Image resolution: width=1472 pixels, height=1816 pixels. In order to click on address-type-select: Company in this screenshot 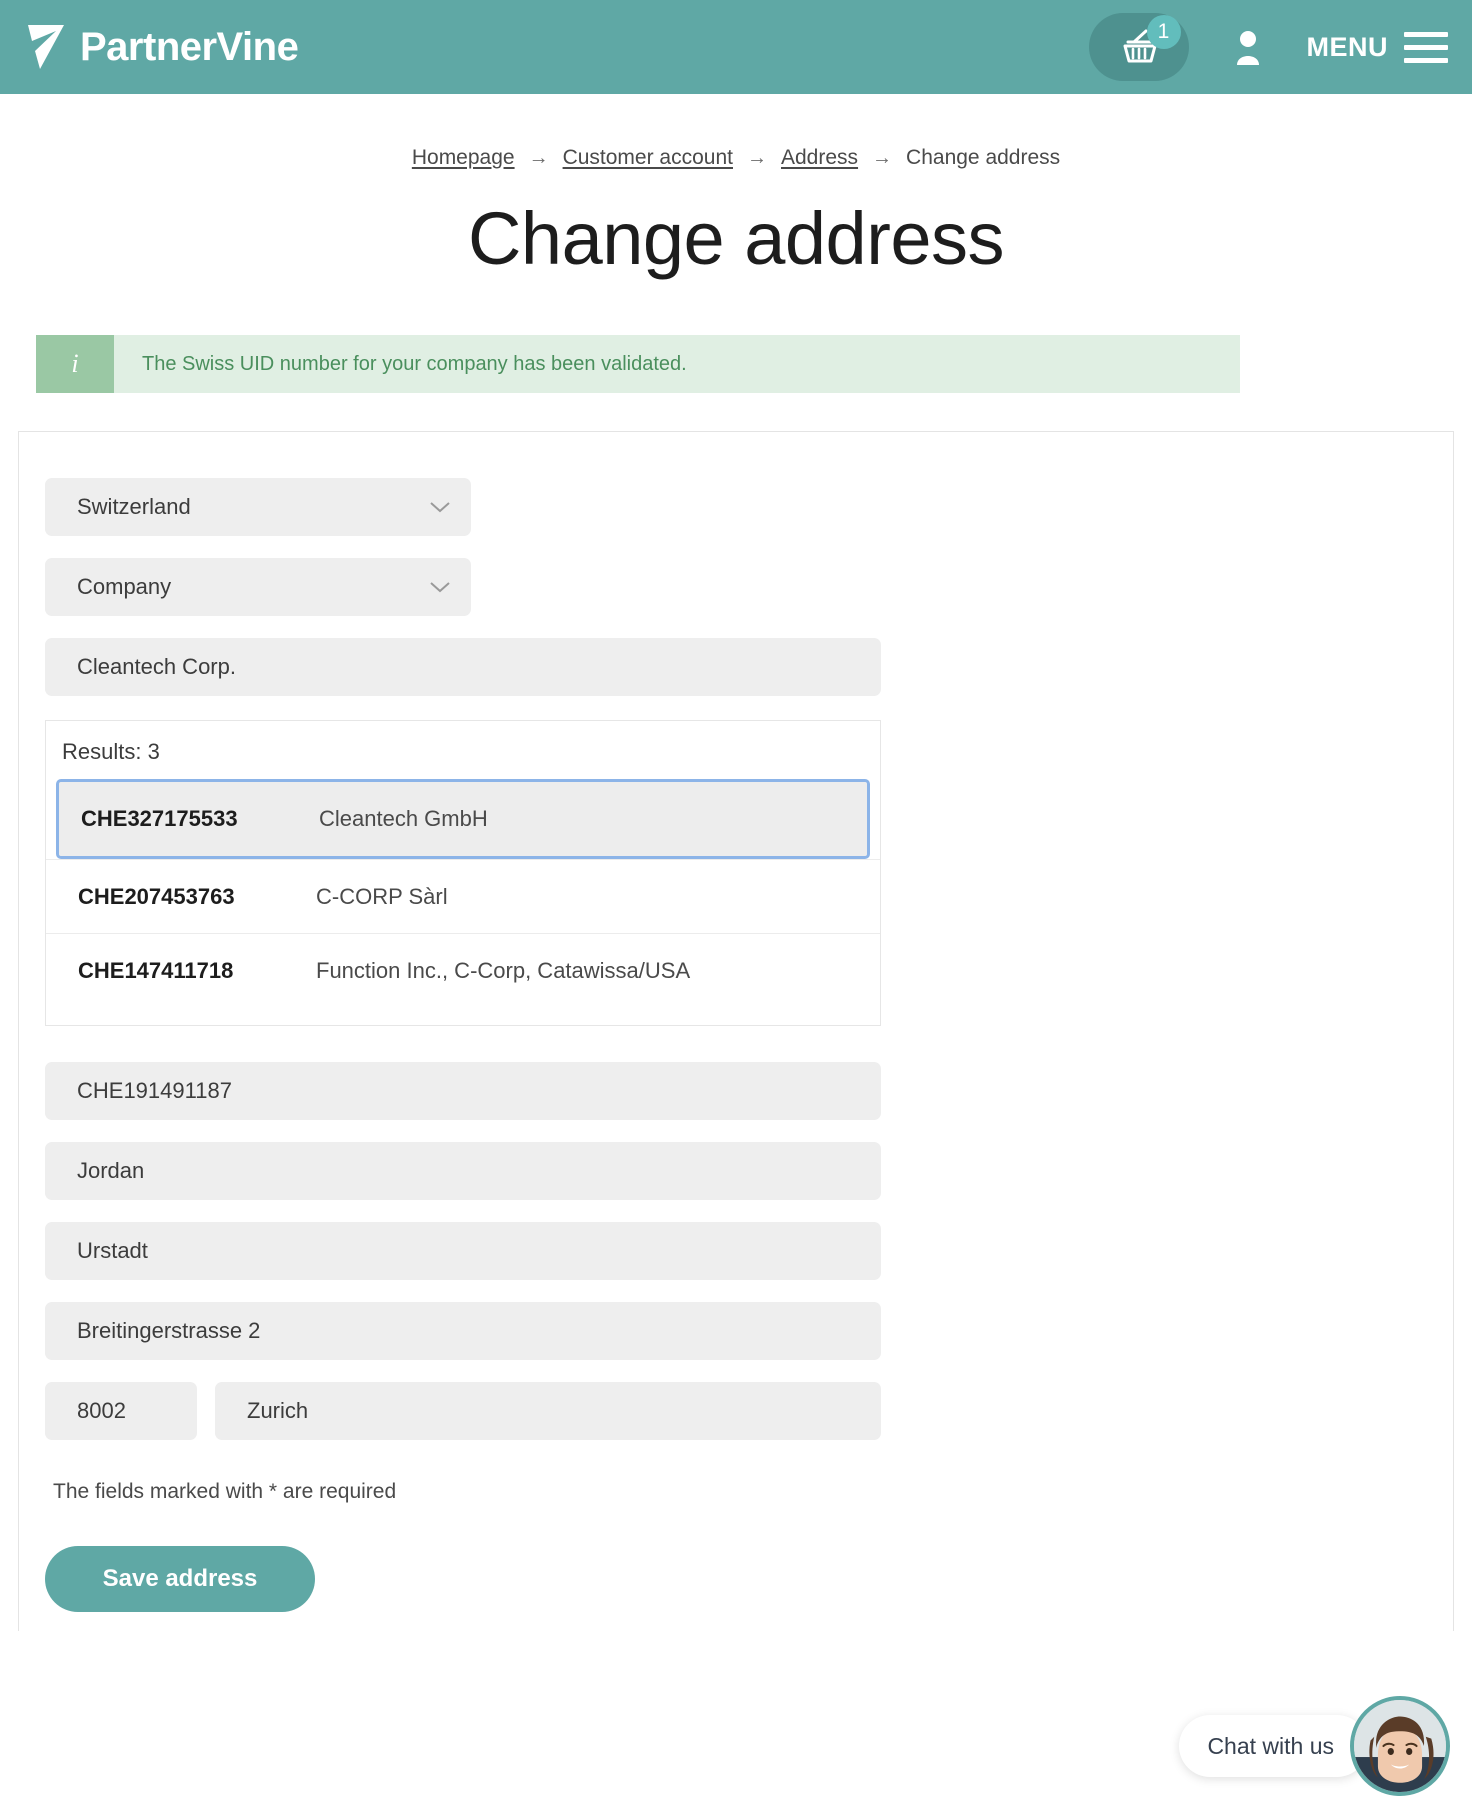, I will do `click(258, 587)`.